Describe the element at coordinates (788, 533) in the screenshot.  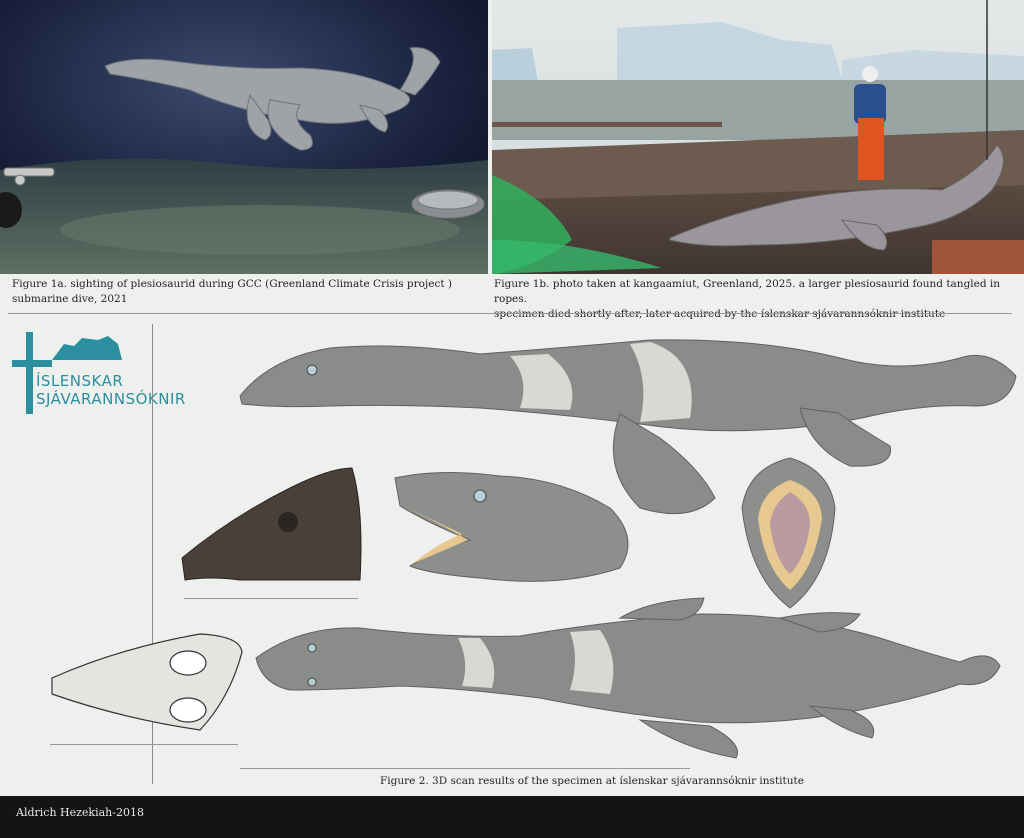
I see `specimen-head-front-view` at that location.